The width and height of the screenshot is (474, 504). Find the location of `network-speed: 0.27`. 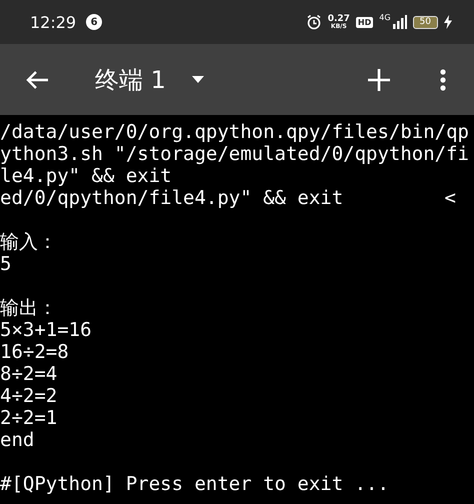

network-speed: 0.27 is located at coordinates (339, 19).